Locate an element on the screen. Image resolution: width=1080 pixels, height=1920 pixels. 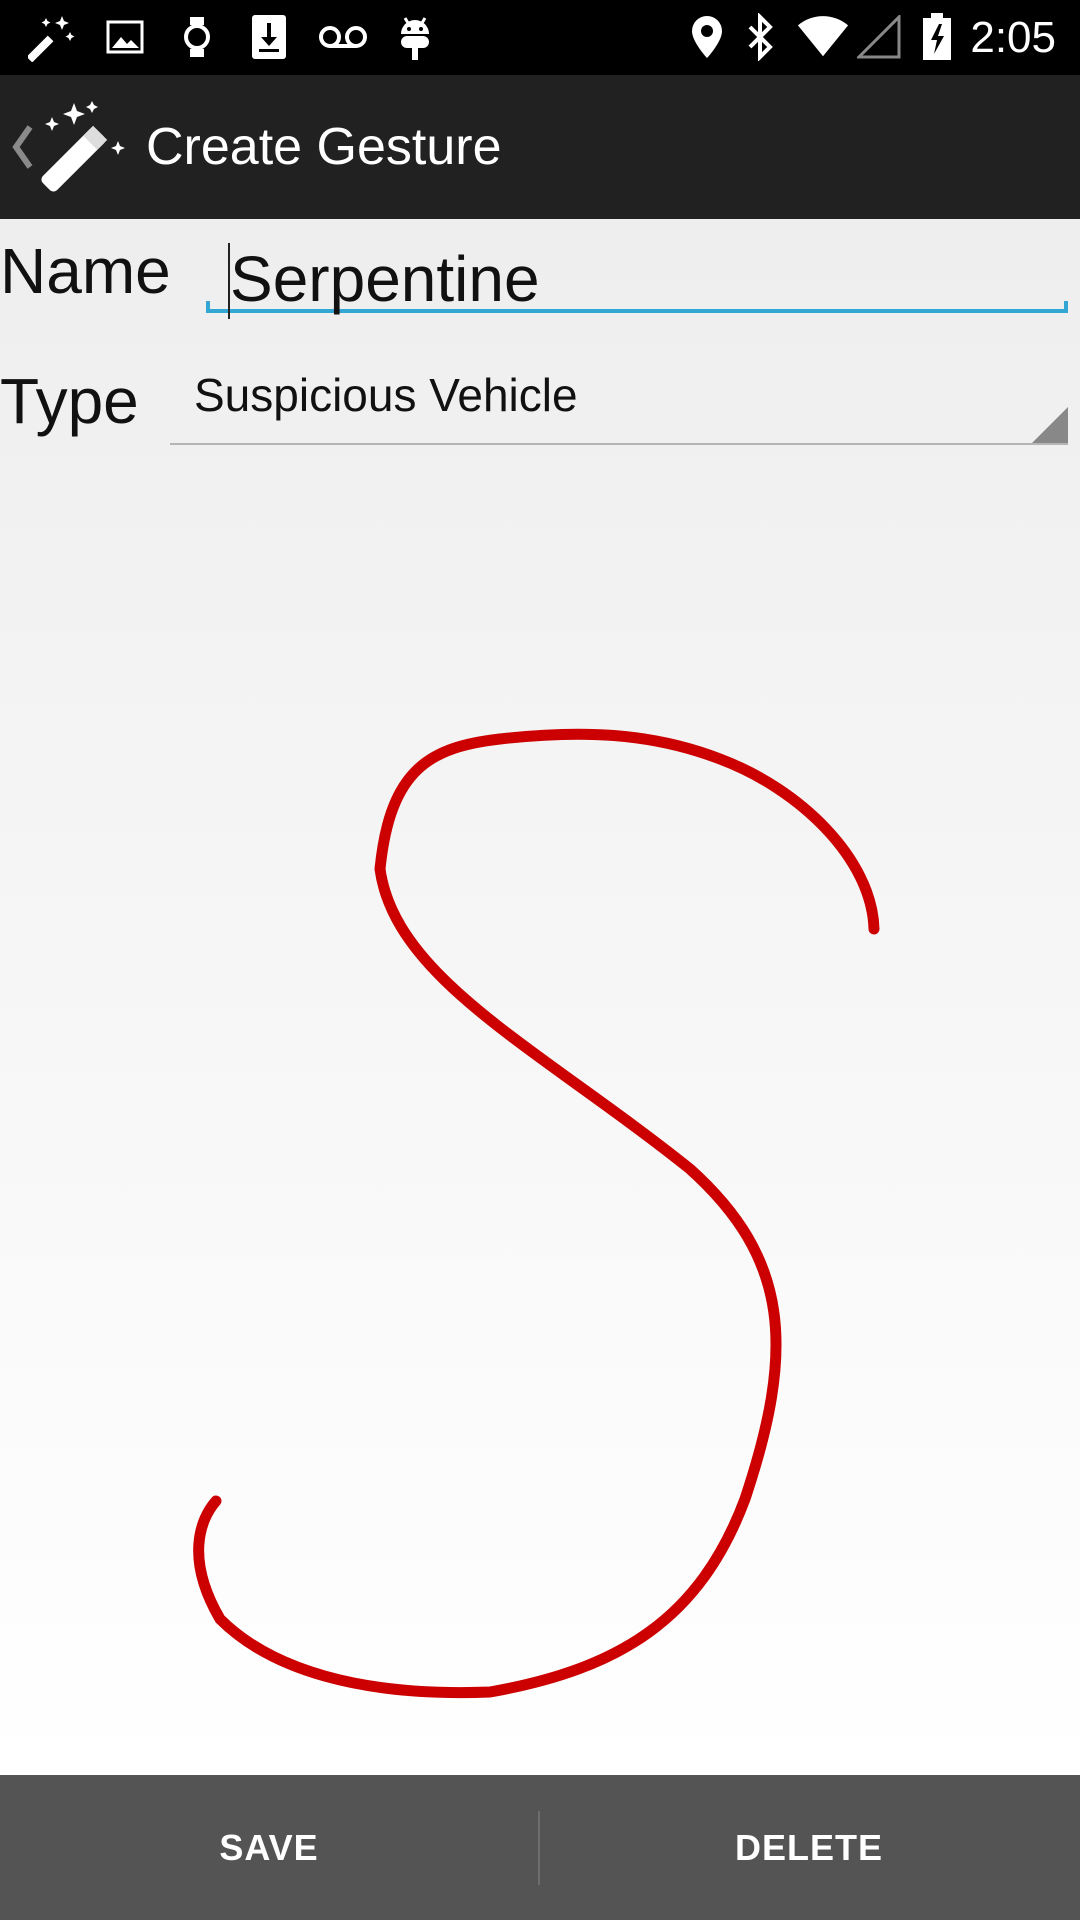
type-spinner-value: Suspicious Vehicle is located at coordinates (386, 395).